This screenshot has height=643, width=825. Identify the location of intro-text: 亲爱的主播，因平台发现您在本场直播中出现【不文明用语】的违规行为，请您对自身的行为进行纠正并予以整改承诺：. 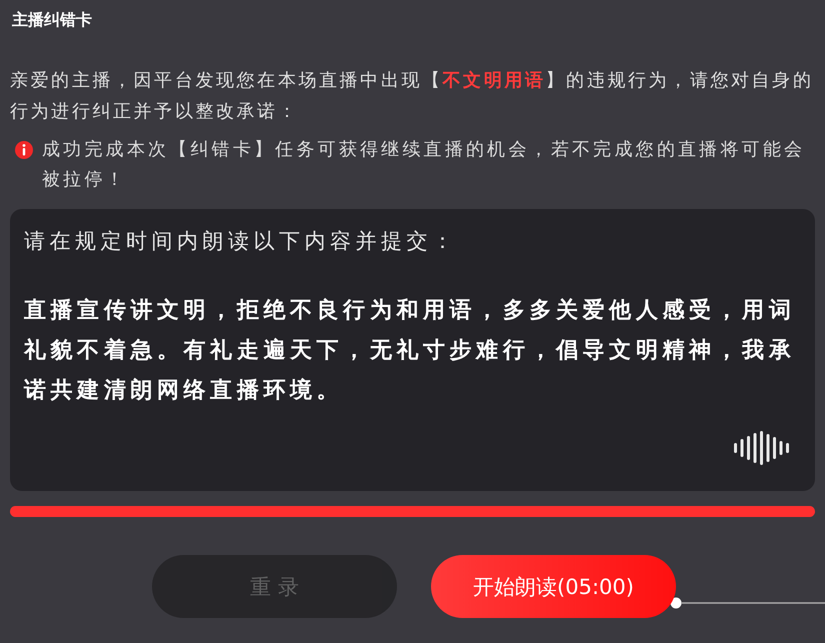
(412, 96).